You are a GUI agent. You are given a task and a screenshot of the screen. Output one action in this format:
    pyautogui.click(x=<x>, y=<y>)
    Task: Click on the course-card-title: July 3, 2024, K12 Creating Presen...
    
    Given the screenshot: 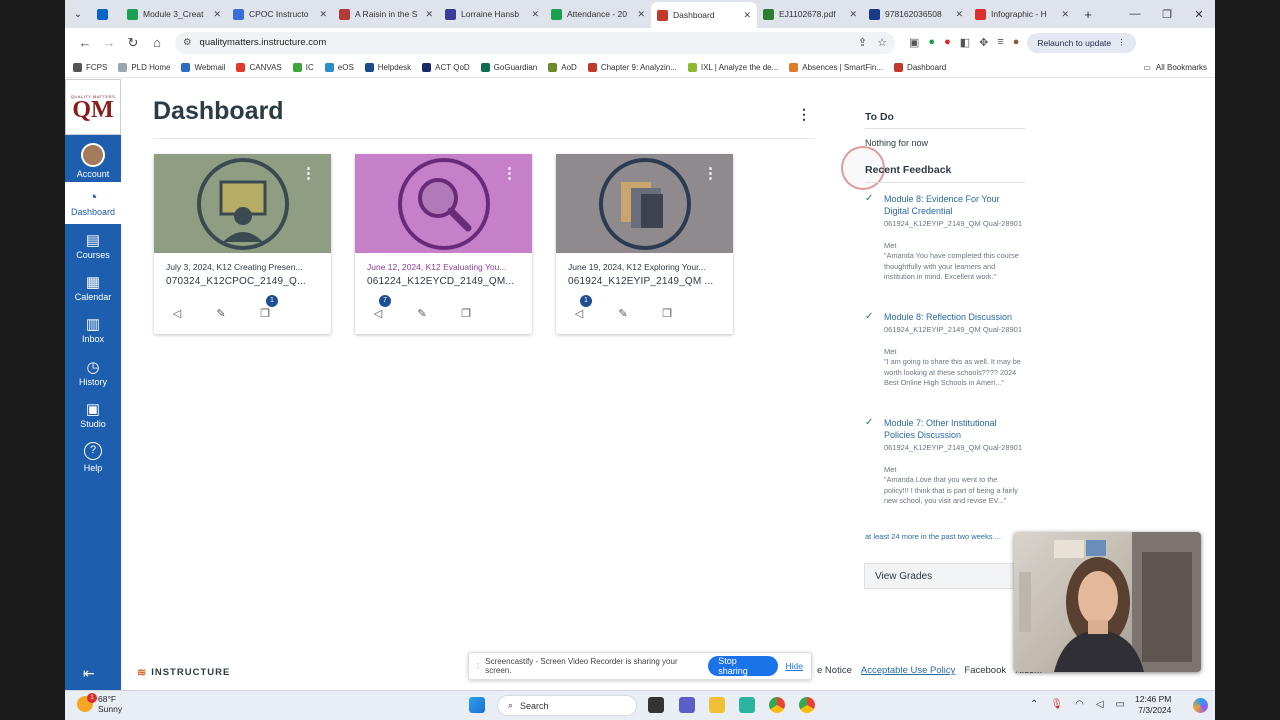 What is the action you would take?
    pyautogui.click(x=243, y=267)
    